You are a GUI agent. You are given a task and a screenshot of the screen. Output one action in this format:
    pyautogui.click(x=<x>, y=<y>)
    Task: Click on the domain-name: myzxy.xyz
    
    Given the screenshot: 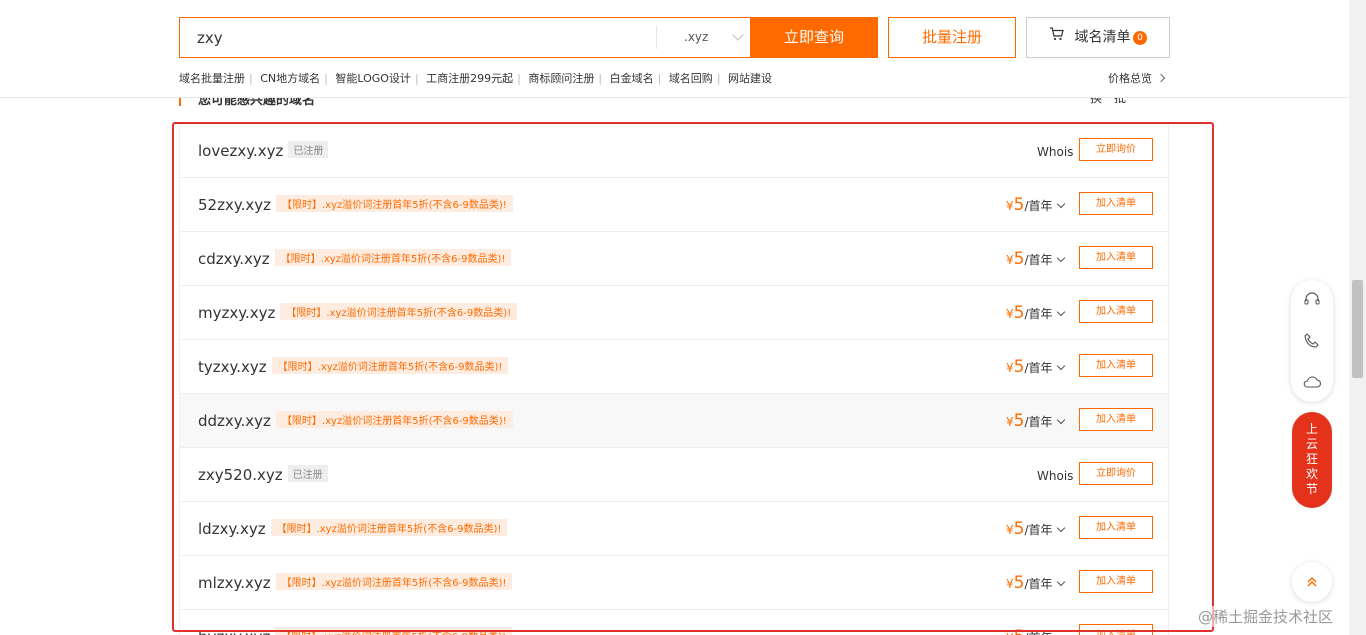 What is the action you would take?
    pyautogui.click(x=236, y=313)
    